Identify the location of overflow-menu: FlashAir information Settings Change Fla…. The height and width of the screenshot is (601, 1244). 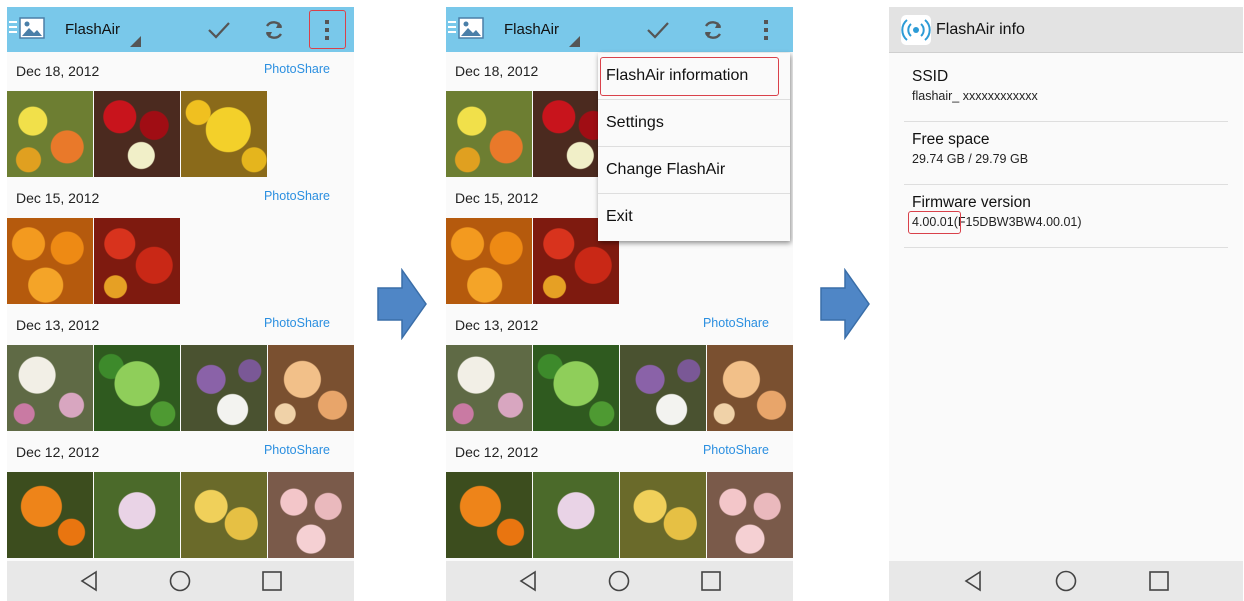
(694, 147).